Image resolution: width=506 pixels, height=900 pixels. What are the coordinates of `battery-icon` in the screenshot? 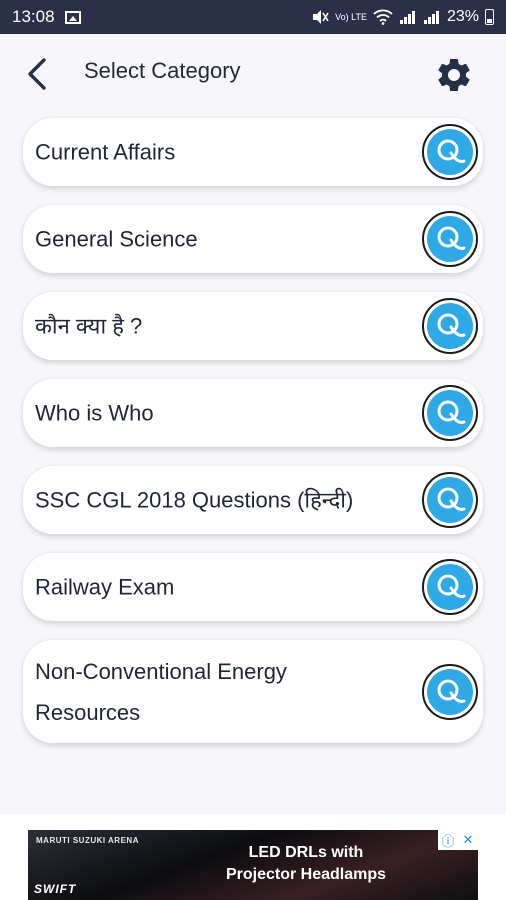 It's located at (489, 17).